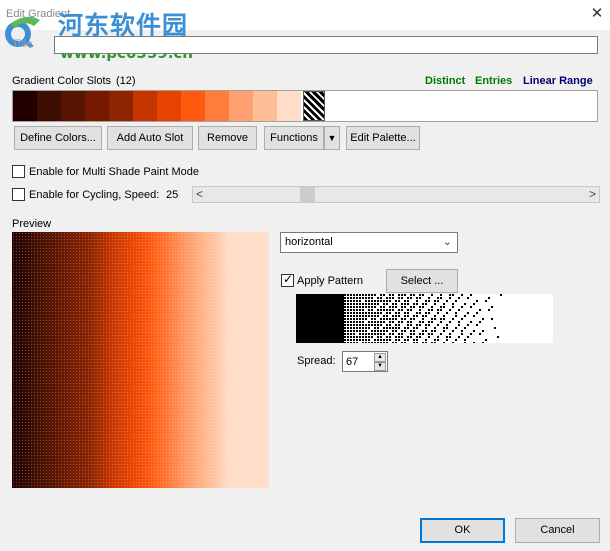  What do you see at coordinates (314, 106) in the screenshot?
I see `pattern-slot` at bounding box center [314, 106].